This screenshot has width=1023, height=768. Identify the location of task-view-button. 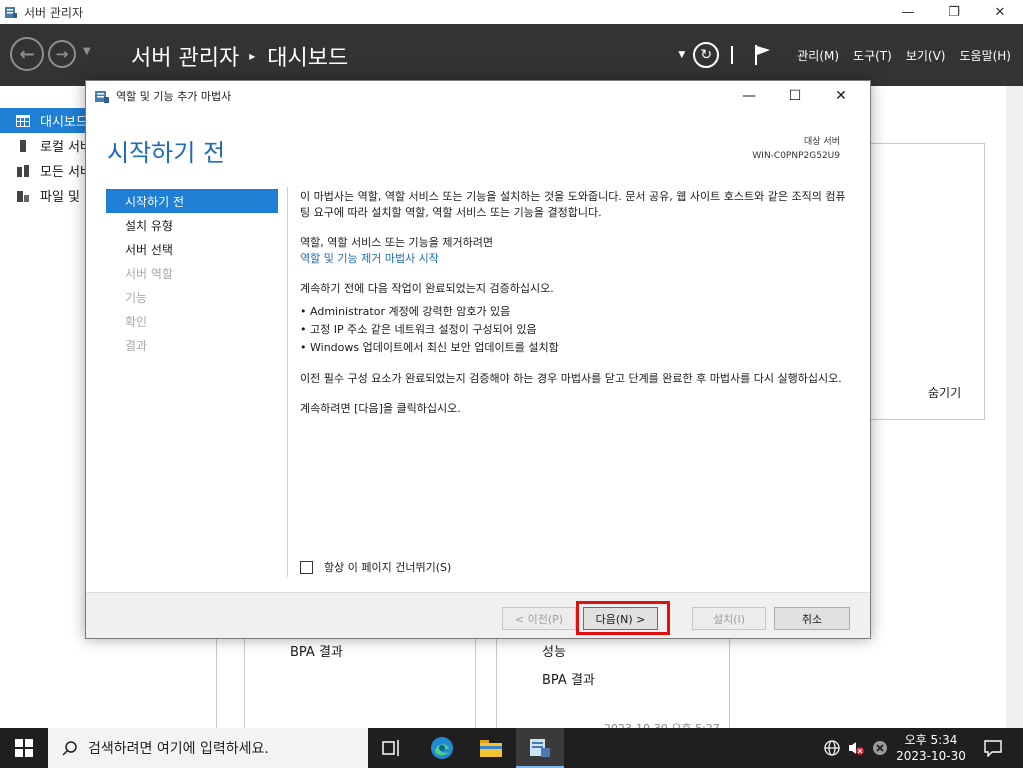
(392, 748).